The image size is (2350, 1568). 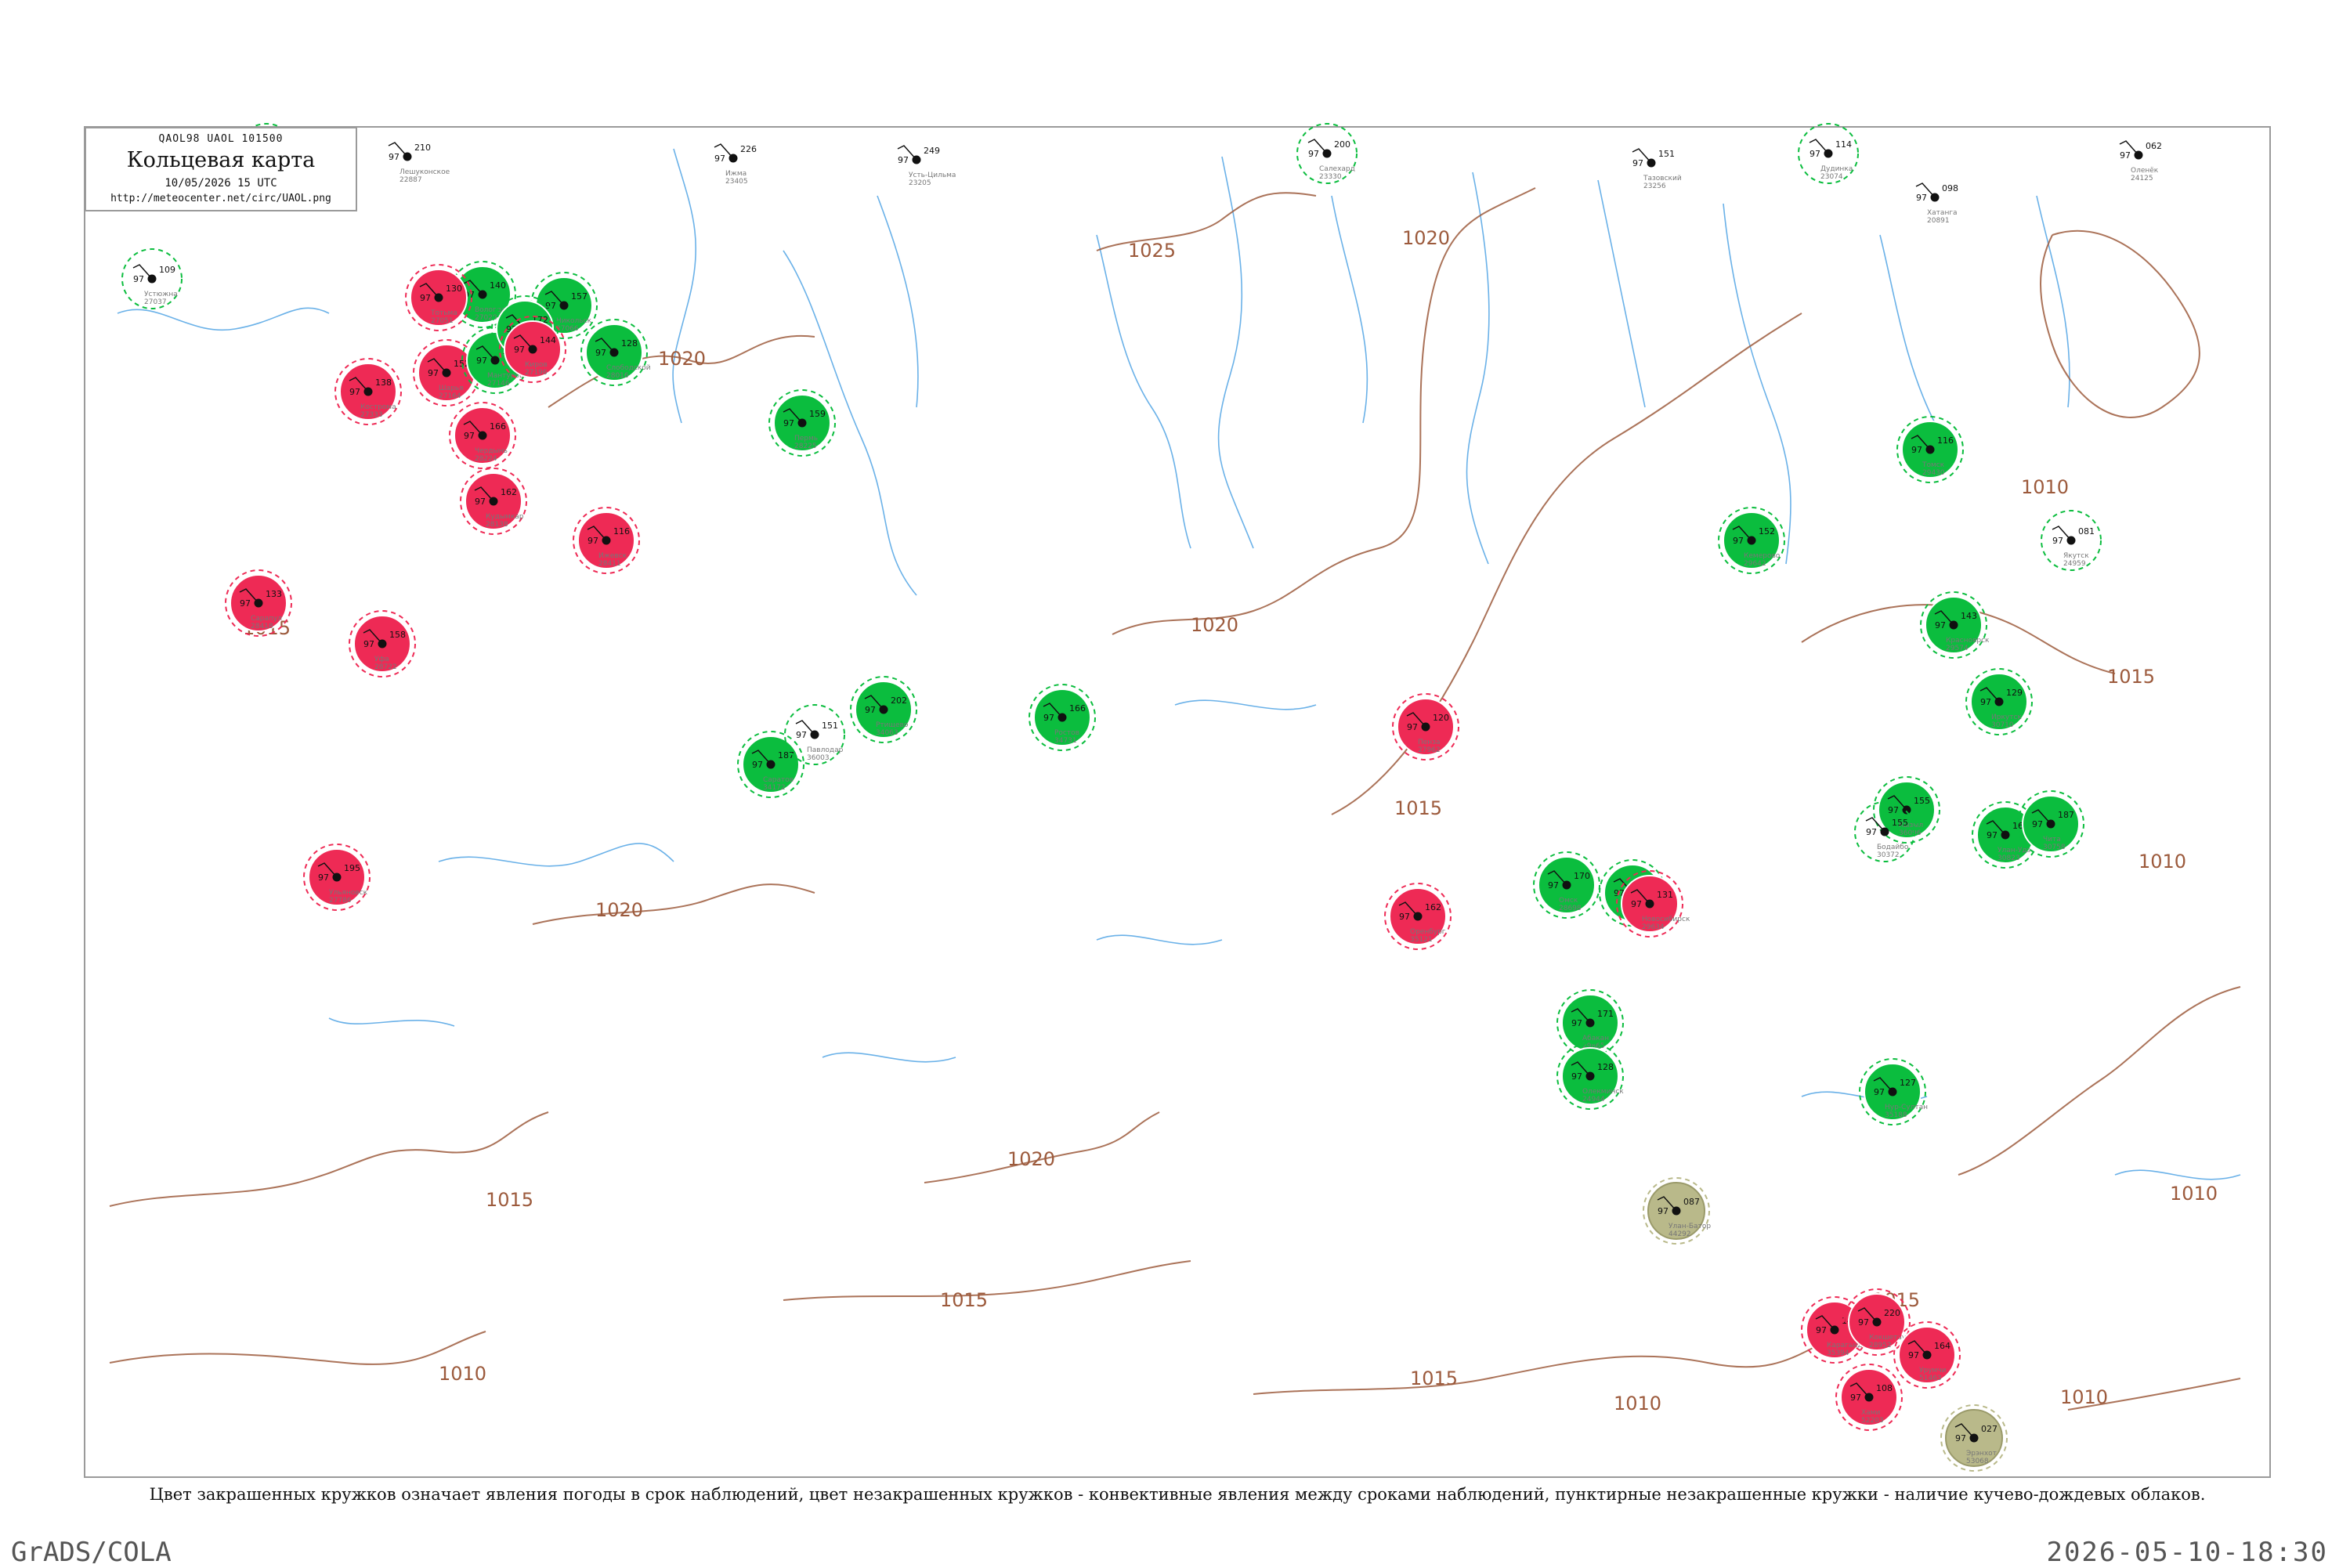 What do you see at coordinates (806, 439) in the screenshot?
I see `station-name: Пермь` at bounding box center [806, 439].